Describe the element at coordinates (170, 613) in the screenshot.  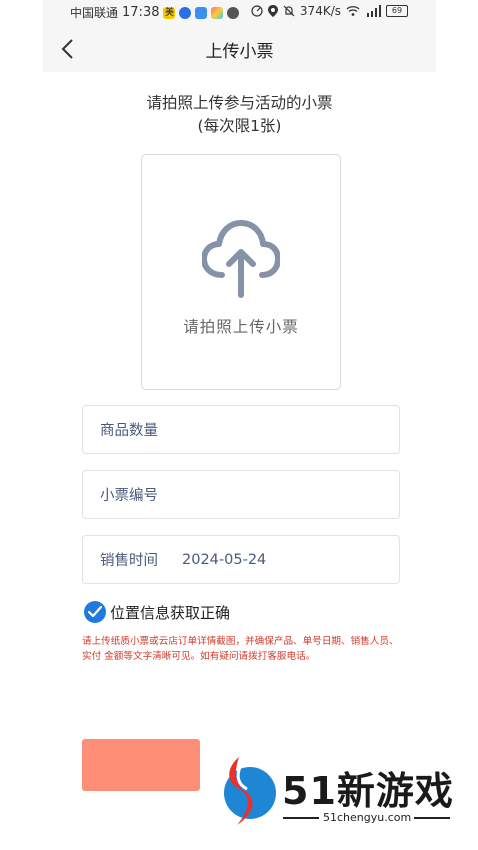
I see `location-check-label: 位置信息获取正确` at that location.